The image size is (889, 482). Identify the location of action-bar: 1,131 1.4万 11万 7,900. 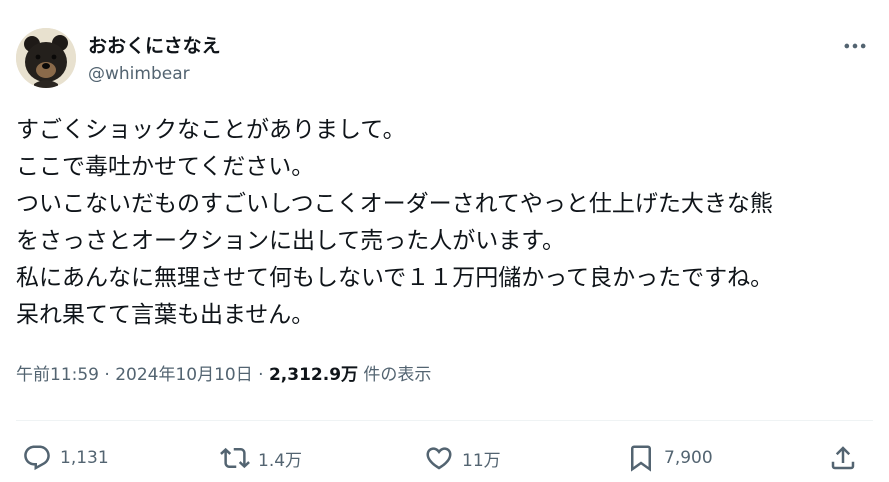
(444, 458).